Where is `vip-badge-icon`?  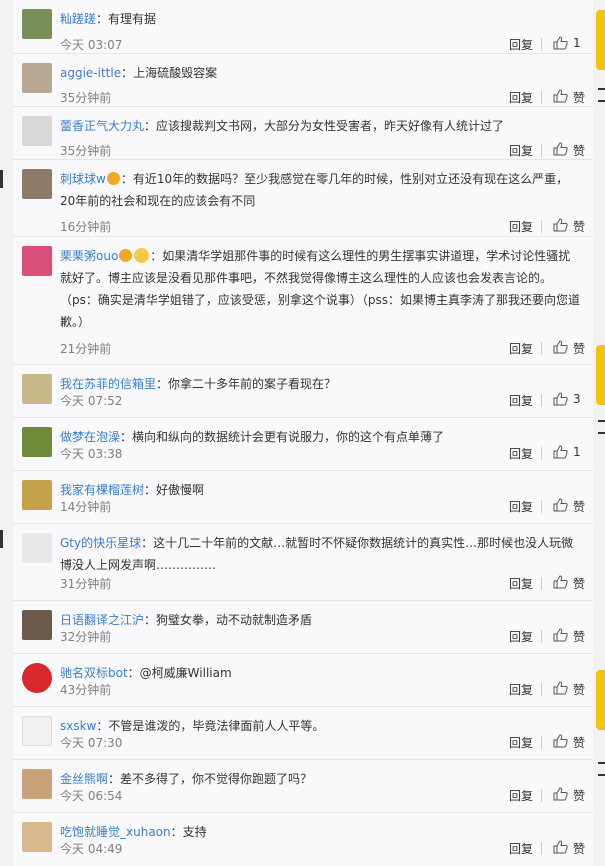
vip-badge-icon is located at coordinates (113, 178).